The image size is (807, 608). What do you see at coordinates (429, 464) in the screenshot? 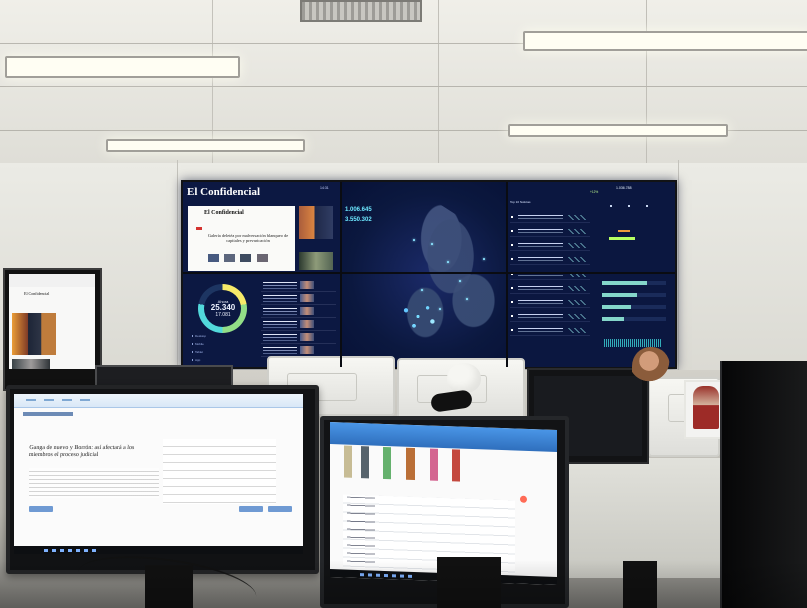
I see `book-cover-strip` at bounding box center [429, 464].